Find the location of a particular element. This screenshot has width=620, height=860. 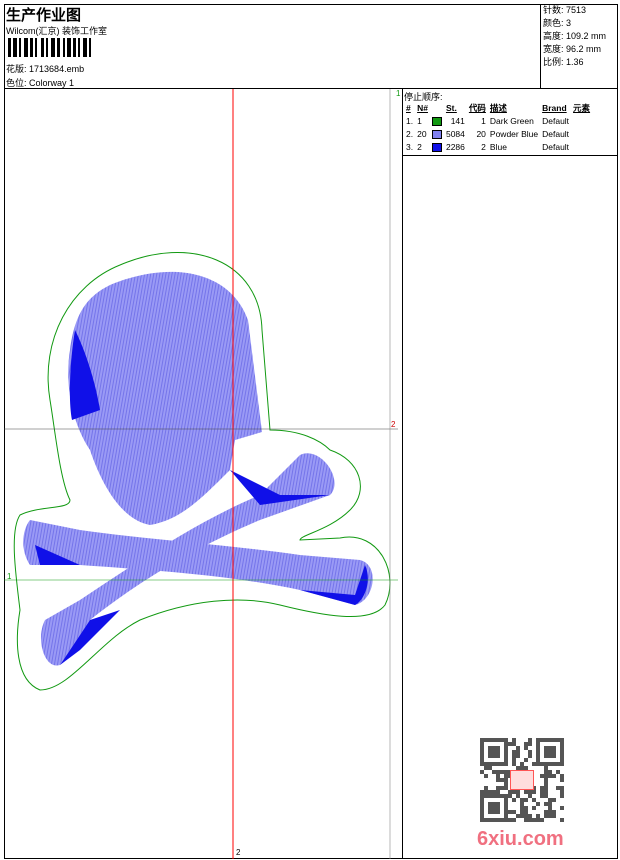

colorway-value: Colorway 1 is located at coordinates (52, 83).